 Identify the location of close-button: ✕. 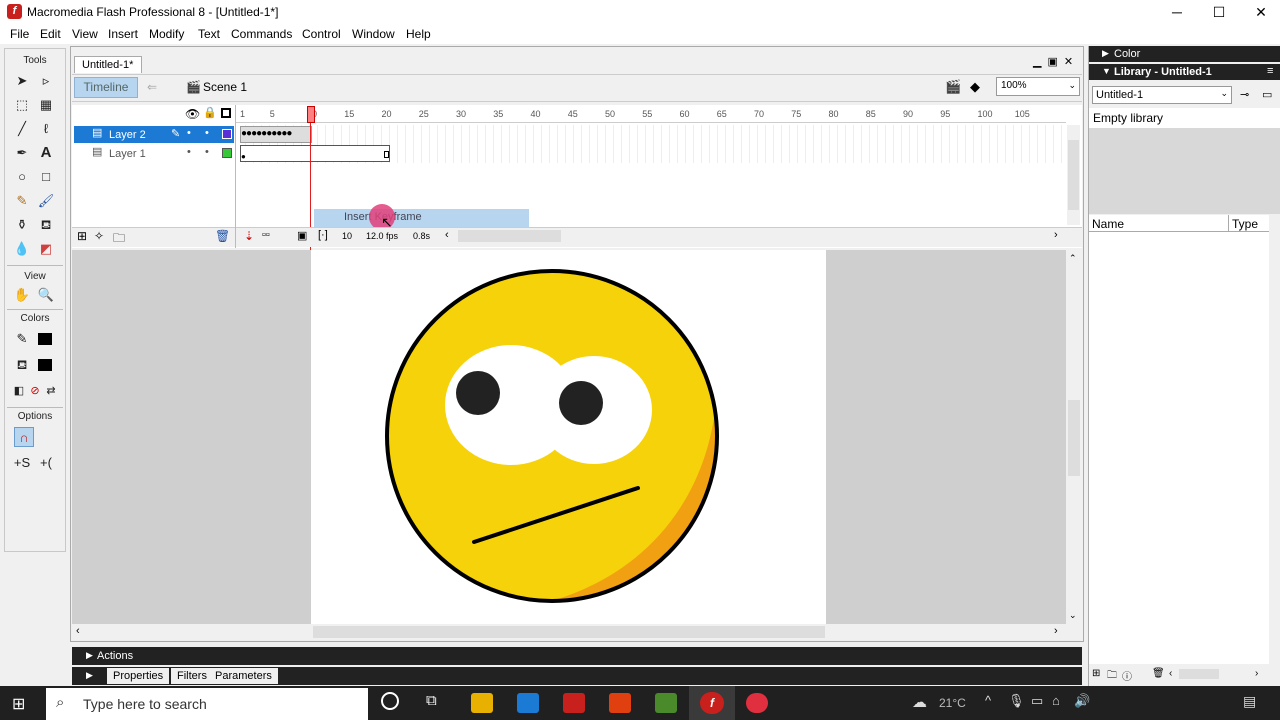
(1259, 12).